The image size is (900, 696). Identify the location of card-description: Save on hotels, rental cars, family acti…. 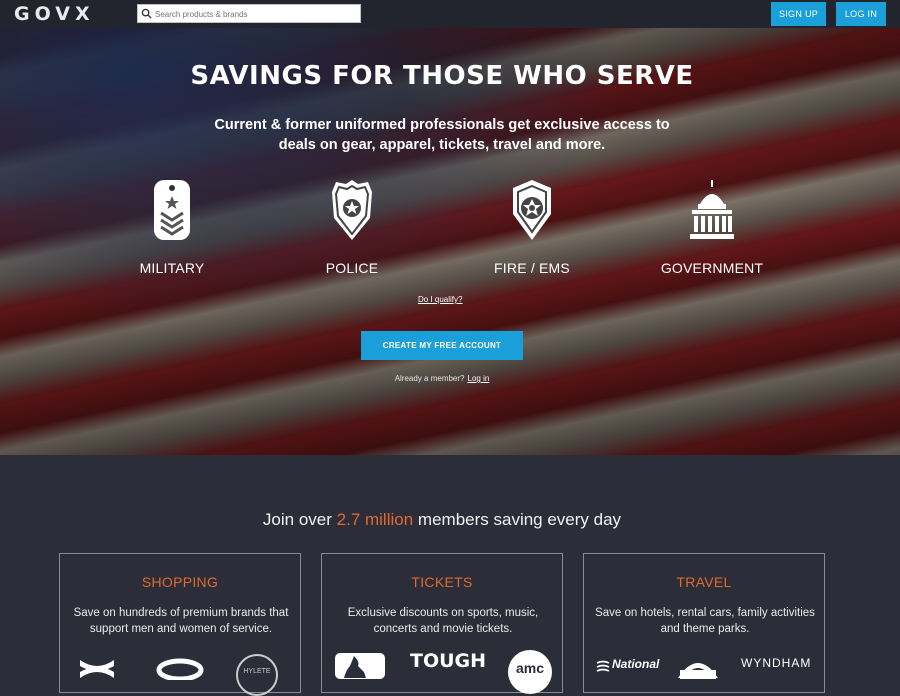
(705, 621).